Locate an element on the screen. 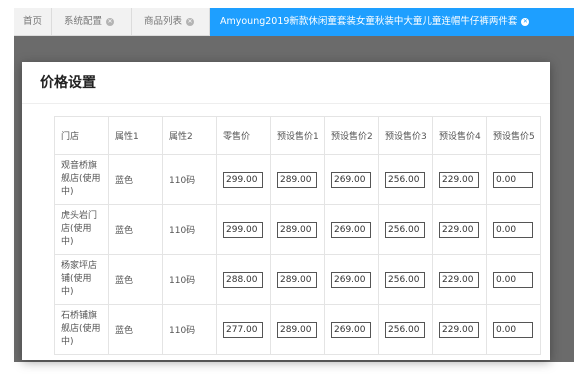 The height and width of the screenshot is (376, 574). tab-label: 首页 is located at coordinates (32, 21).